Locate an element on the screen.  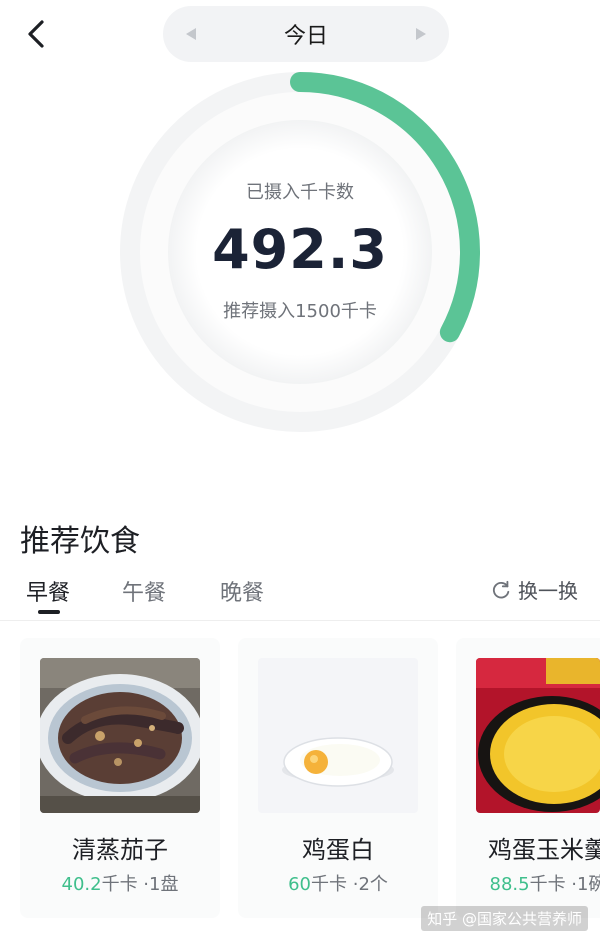
food-meta: 88.5千卡 ·1碗 is located at coordinates (528, 883).